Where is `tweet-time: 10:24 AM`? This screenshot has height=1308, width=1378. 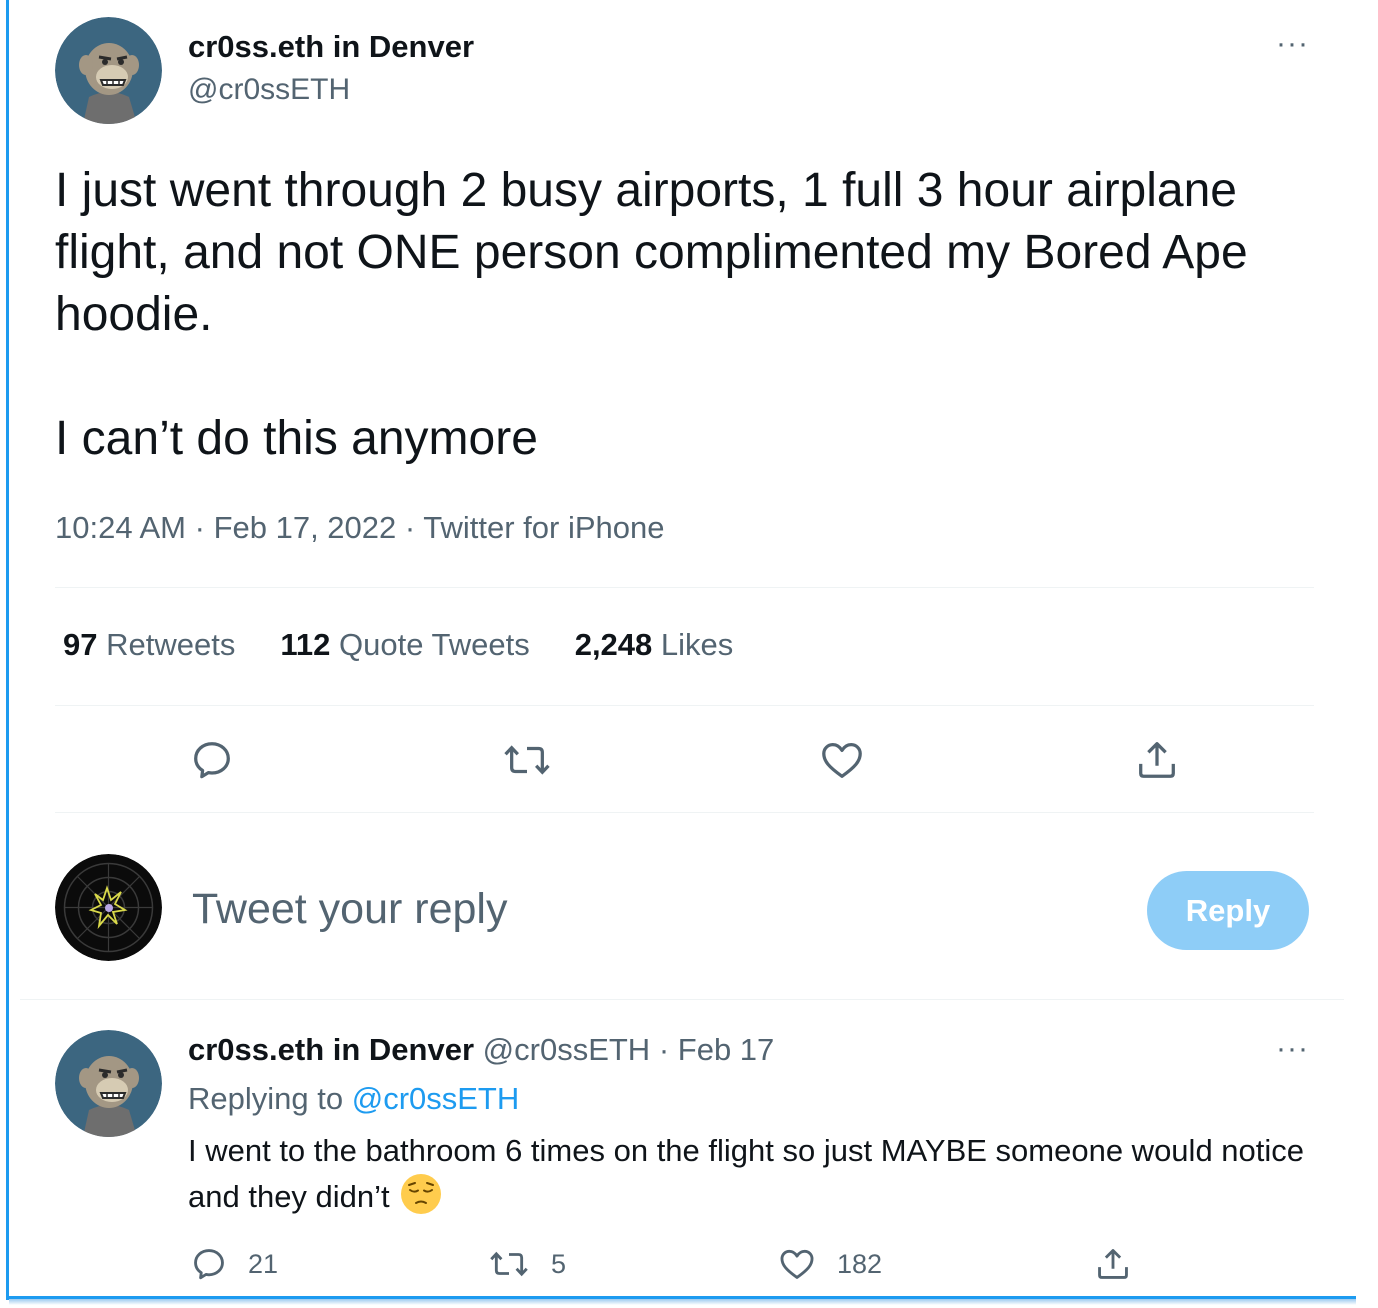 tweet-time: 10:24 AM is located at coordinates (120, 527).